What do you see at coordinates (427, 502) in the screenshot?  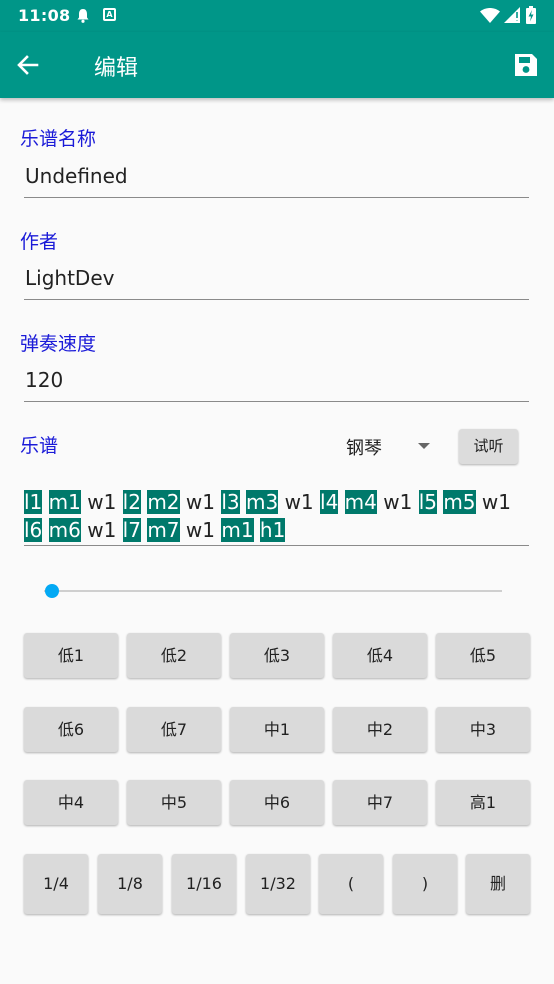 I see `score-token: l5` at bounding box center [427, 502].